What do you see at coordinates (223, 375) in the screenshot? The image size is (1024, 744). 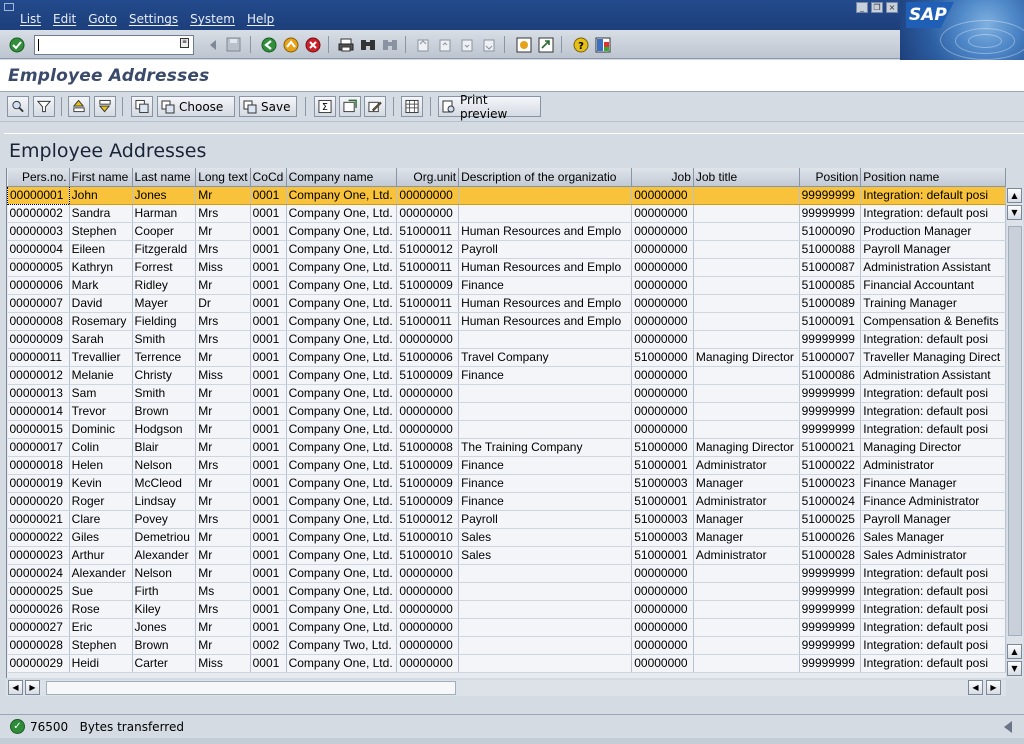 I see `cell-long-text: Miss` at bounding box center [223, 375].